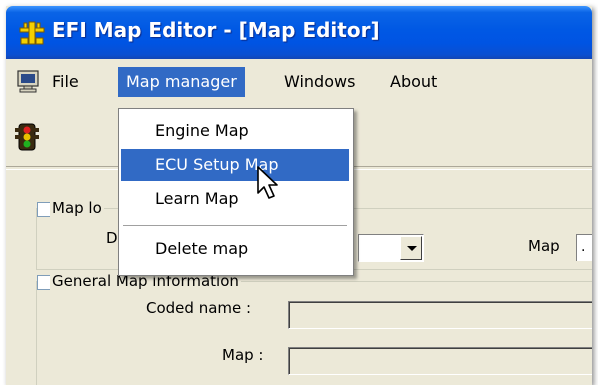 Image resolution: width=598 pixels, height=385 pixels. Describe the element at coordinates (440, 361) in the screenshot. I see `map-field` at that location.